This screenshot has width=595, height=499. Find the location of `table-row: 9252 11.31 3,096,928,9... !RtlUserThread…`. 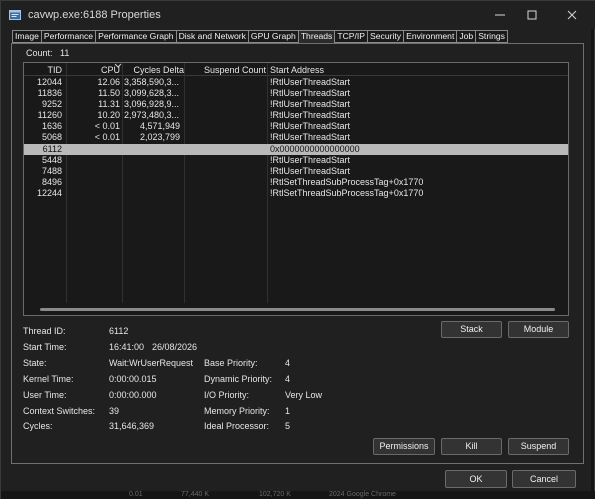

table-row: 9252 11.31 3,096,928,9... !RtlUserThread… is located at coordinates (296, 104).